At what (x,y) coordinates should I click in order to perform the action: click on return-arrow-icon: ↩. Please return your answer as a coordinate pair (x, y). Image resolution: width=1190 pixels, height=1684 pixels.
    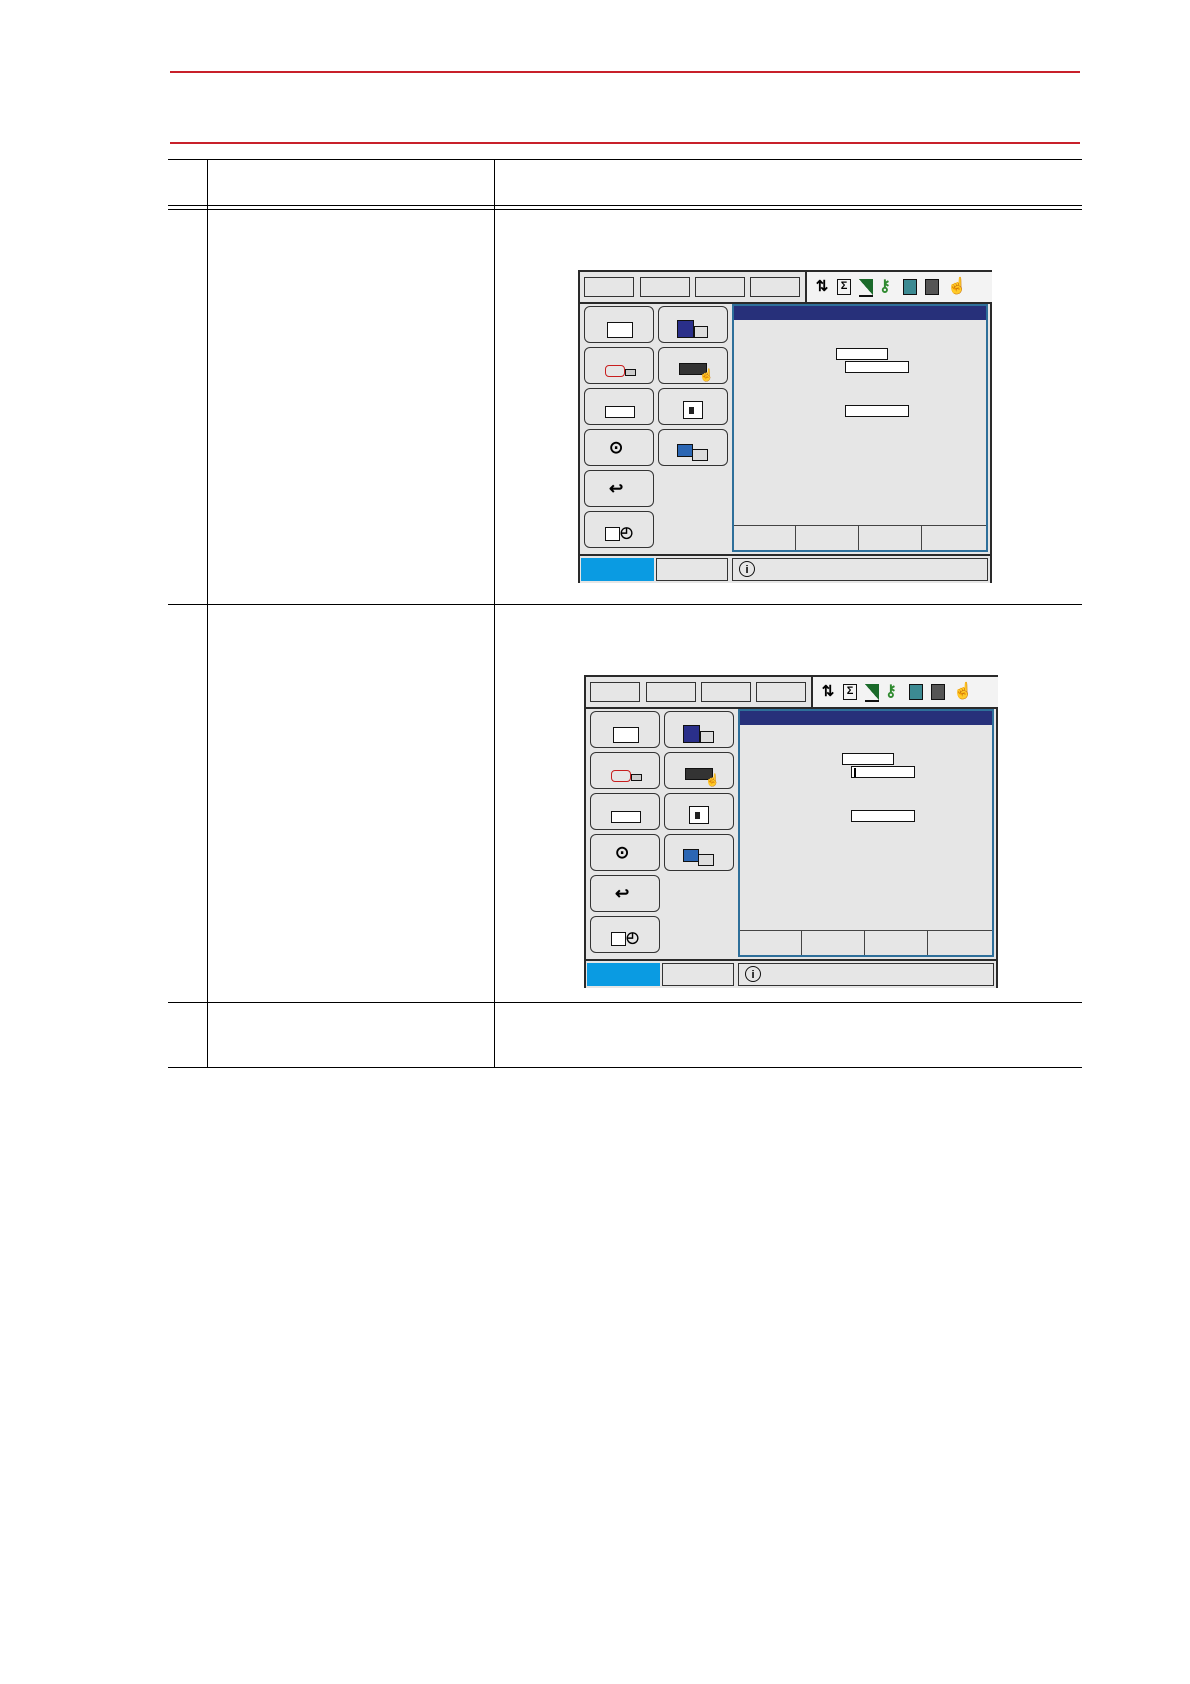
    Looking at the image, I should click on (616, 488).